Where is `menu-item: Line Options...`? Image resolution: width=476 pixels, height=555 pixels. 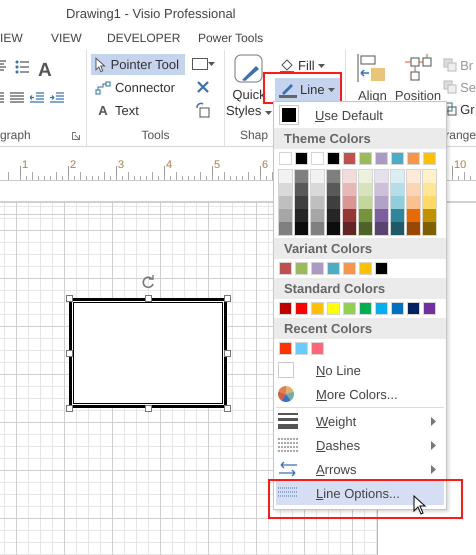 menu-item: Line Options... is located at coordinates (360, 493).